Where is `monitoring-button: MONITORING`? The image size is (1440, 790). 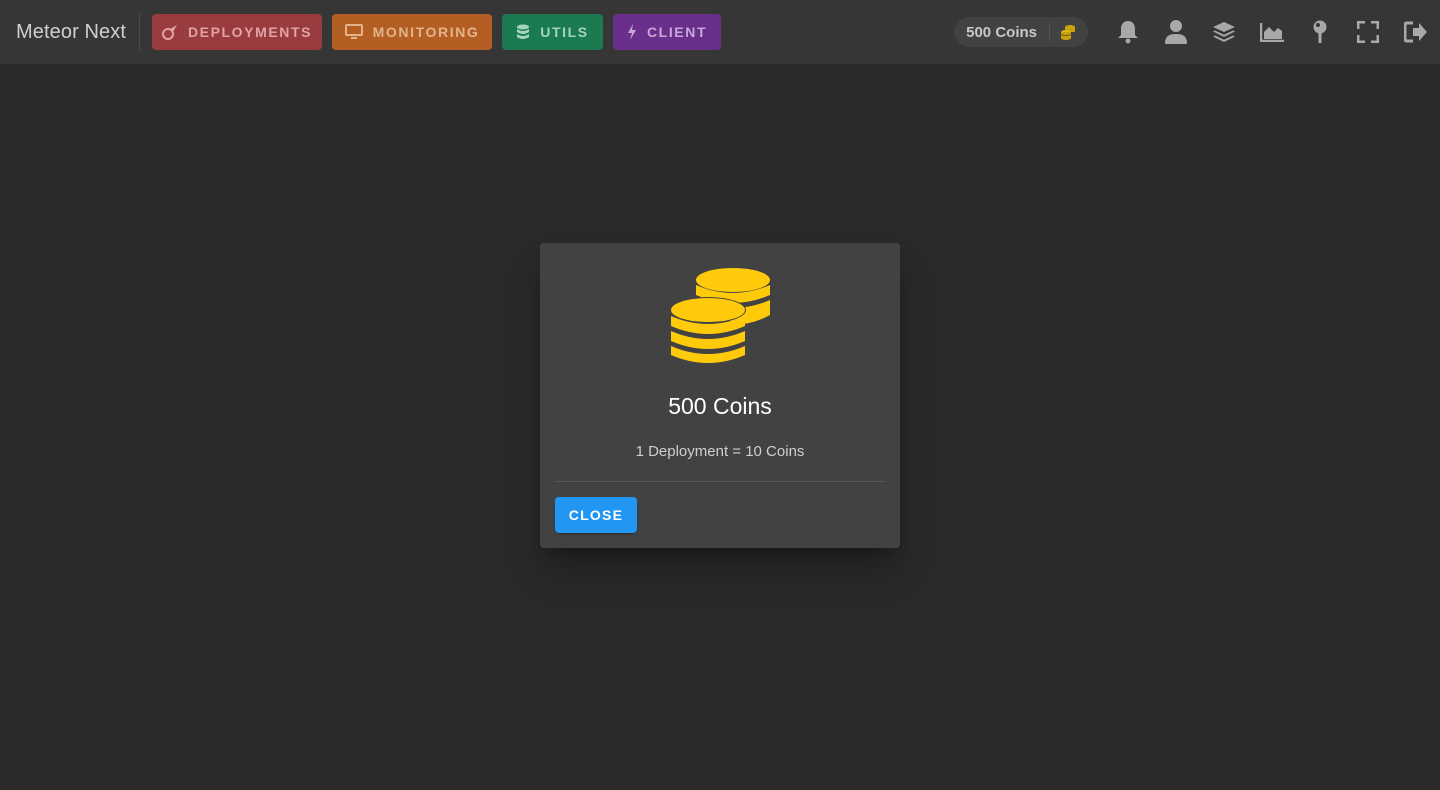
monitoring-button: MONITORING is located at coordinates (412, 32).